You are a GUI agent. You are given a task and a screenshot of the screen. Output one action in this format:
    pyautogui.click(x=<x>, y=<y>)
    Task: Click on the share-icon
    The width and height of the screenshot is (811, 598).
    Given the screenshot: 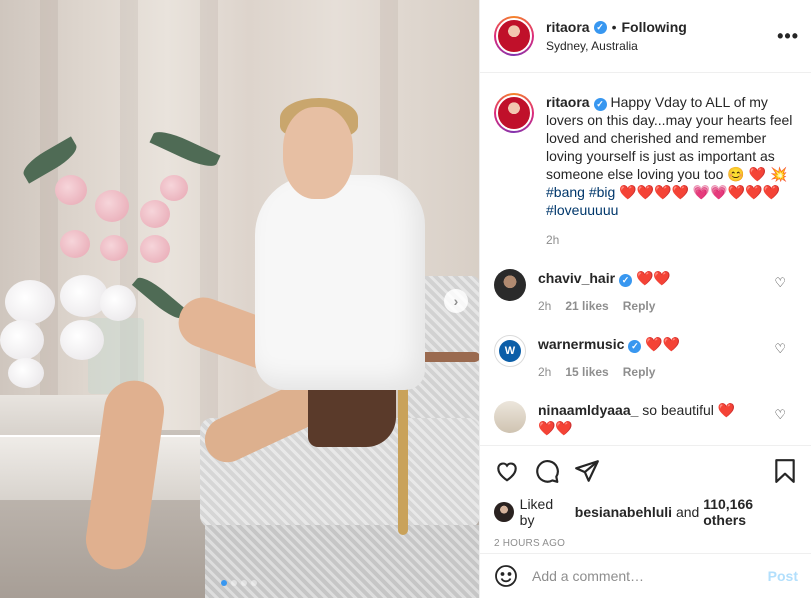 What is the action you would take?
    pyautogui.click(x=587, y=471)
    